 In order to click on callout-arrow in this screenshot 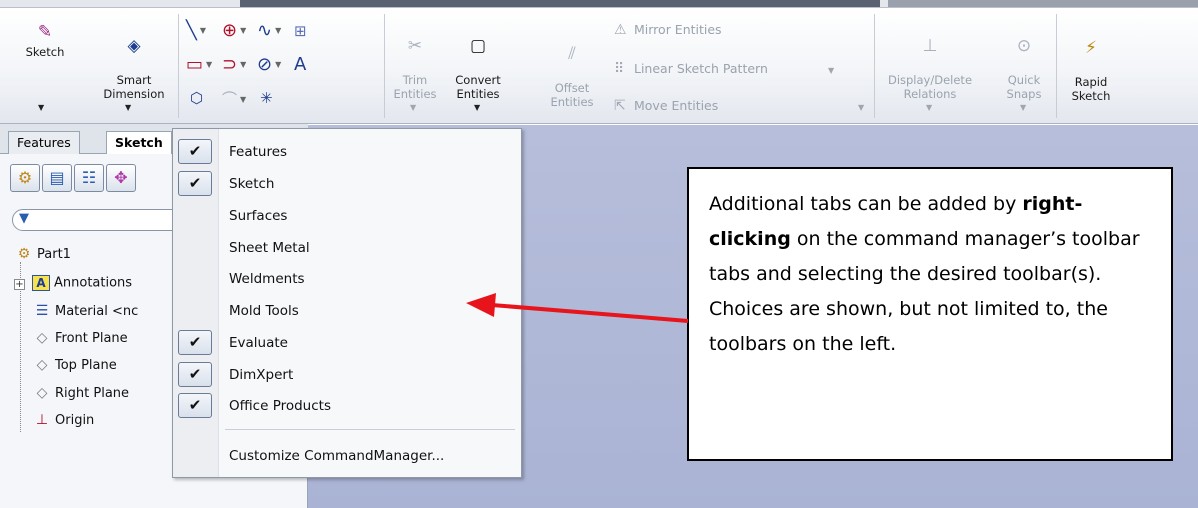, I will do `click(577, 308)`.